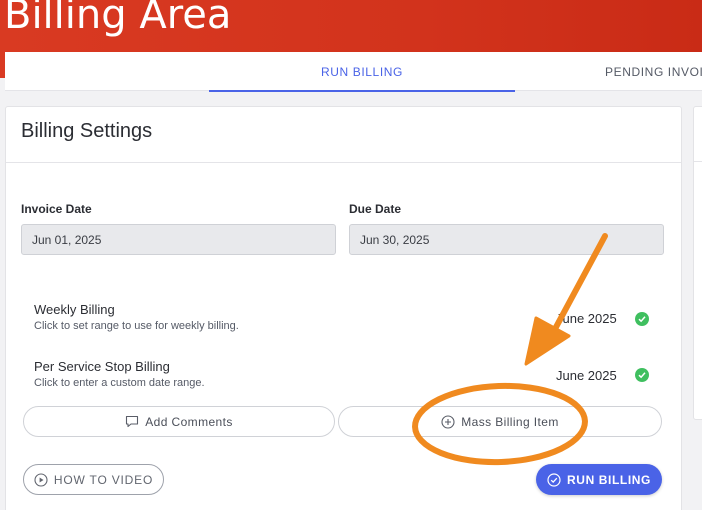 The height and width of the screenshot is (510, 702). Describe the element at coordinates (102, 366) in the screenshot. I see `billing-option-name: Per Service Stop Billing` at that location.